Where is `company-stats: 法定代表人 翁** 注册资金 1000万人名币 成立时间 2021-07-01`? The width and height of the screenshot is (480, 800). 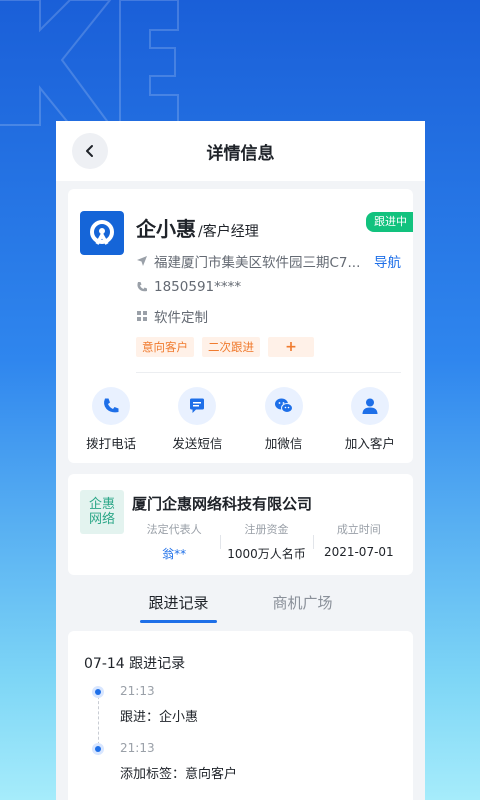
company-stats: 法定代表人 翁** 注册资金 1000万人名币 成立时间 2021-07-01 is located at coordinates (266, 541).